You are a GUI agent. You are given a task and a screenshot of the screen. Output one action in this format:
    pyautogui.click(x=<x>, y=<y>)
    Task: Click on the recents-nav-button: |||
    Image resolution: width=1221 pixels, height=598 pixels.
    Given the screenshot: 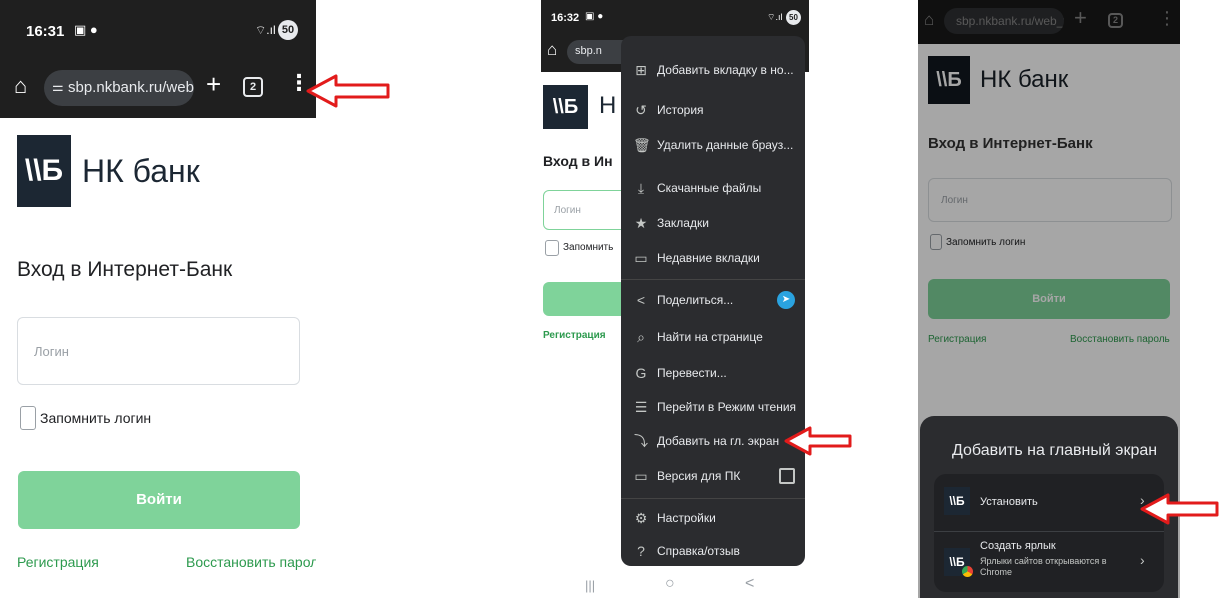 What is the action you would take?
    pyautogui.click(x=590, y=585)
    